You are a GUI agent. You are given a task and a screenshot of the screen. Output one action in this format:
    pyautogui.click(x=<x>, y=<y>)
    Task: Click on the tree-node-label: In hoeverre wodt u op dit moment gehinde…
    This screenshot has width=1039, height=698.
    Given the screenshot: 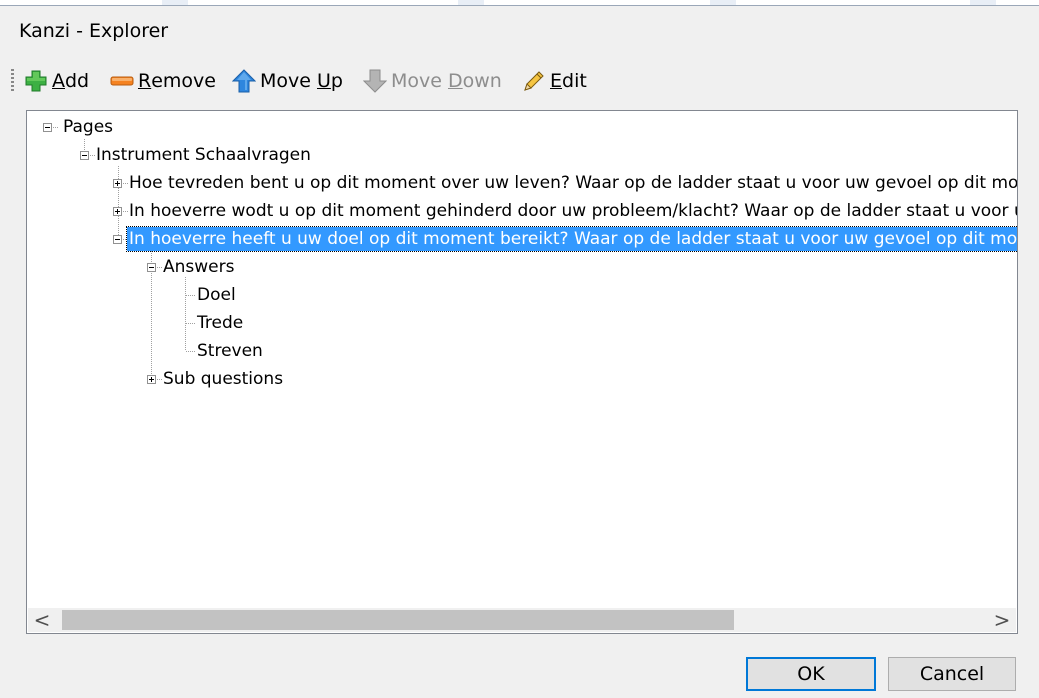 What is the action you would take?
    pyautogui.click(x=573, y=211)
    